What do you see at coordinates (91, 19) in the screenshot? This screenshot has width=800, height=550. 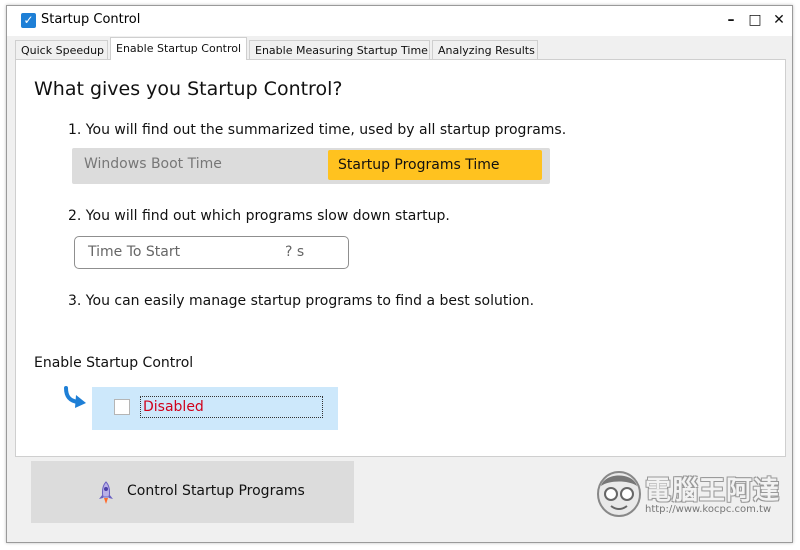 I see `window-title: Startup Control` at bounding box center [91, 19].